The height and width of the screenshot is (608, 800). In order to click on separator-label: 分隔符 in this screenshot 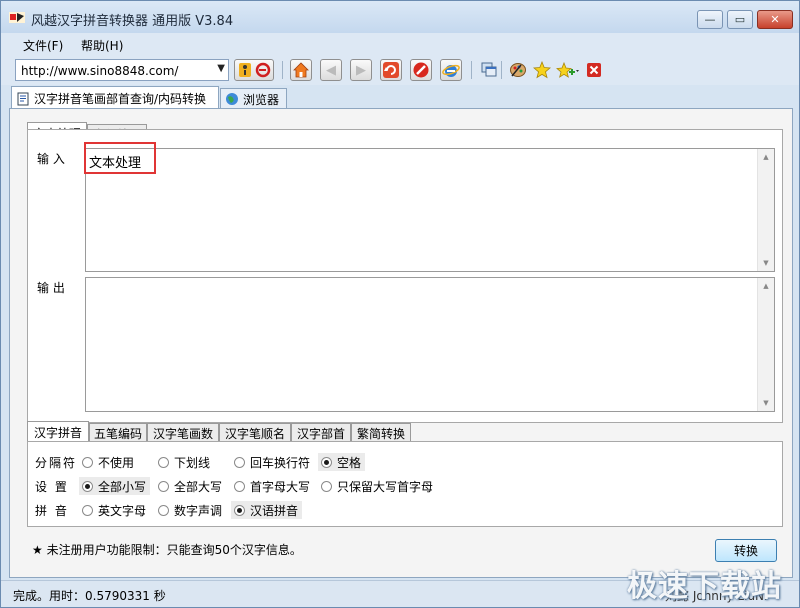, I will do `click(56, 463)`.